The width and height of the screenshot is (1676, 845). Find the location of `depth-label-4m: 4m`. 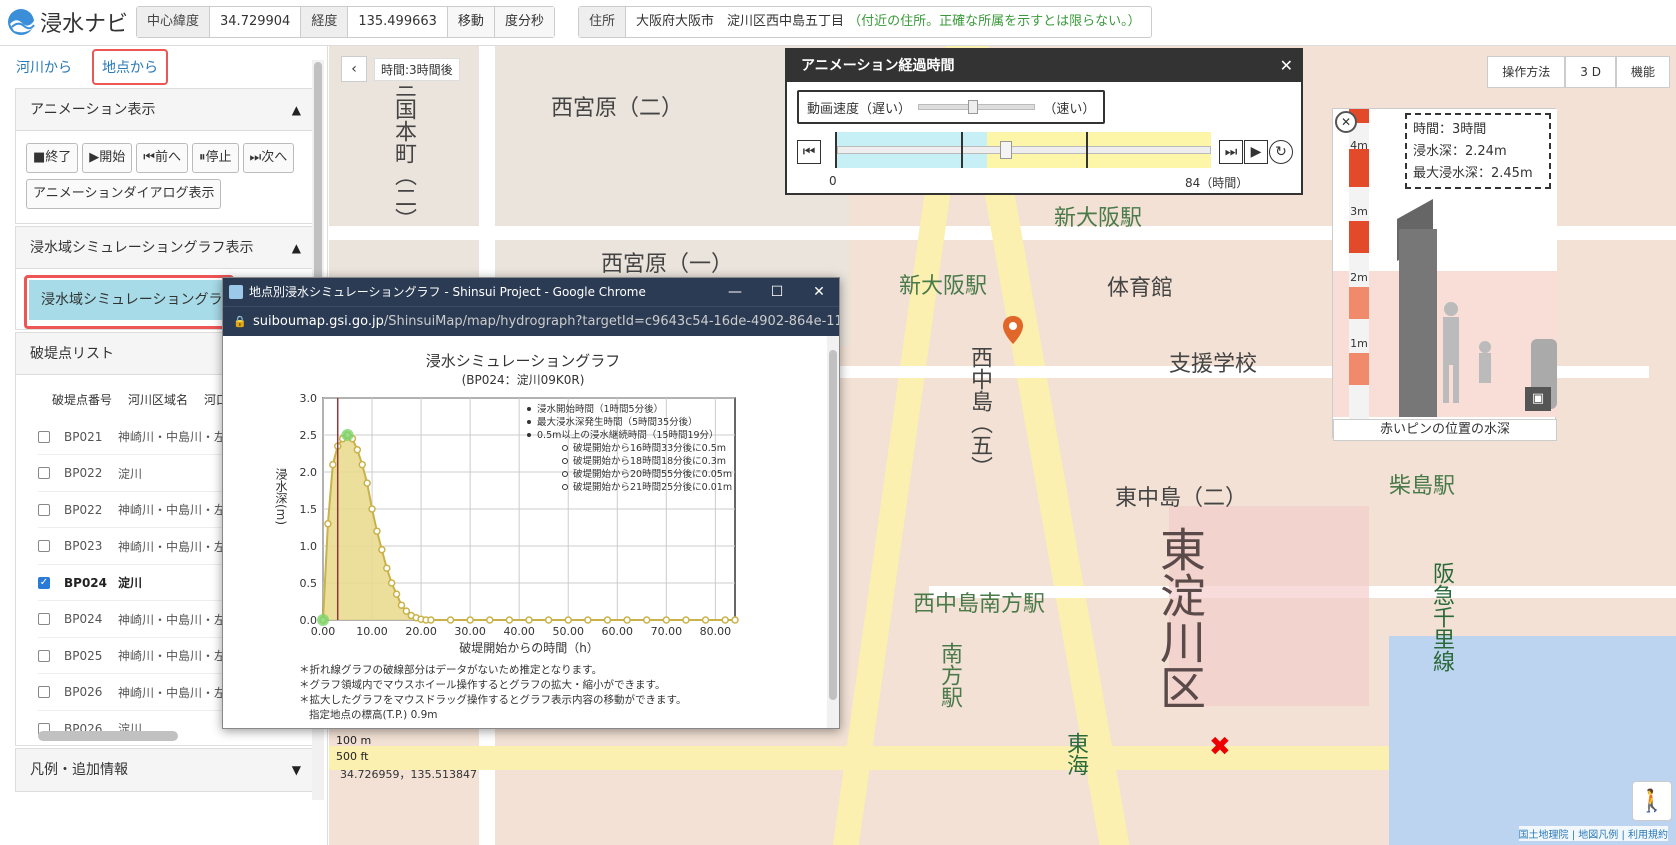

depth-label-4m: 4m is located at coordinates (1359, 145).